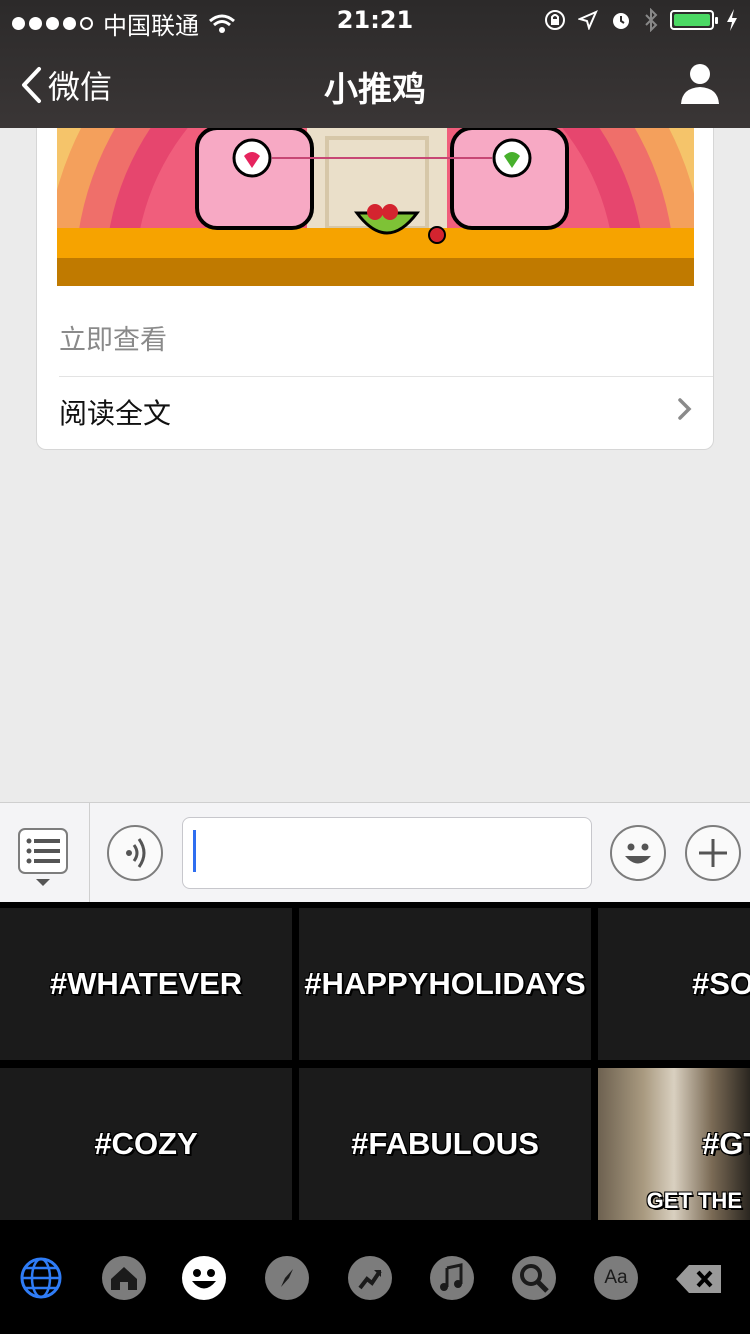 The image size is (750, 1334). Describe the element at coordinates (115, 412) in the screenshot. I see `read-full-text-link: 阅读全文` at that location.